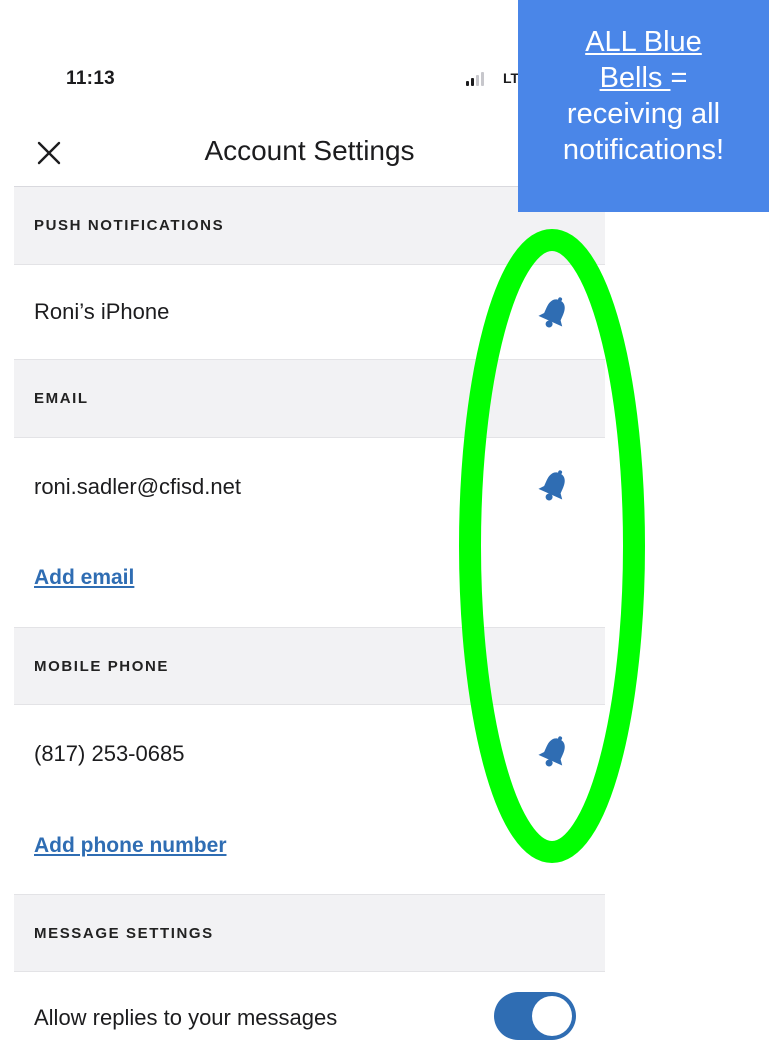 The width and height of the screenshot is (769, 1040). Describe the element at coordinates (643, 150) in the screenshot. I see `callout-line-4: notifications!` at that location.